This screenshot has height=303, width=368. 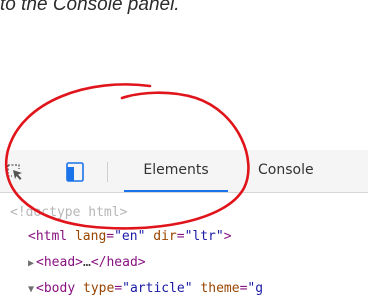 I want to click on type-attr-value: "article", so click(x=157, y=288).